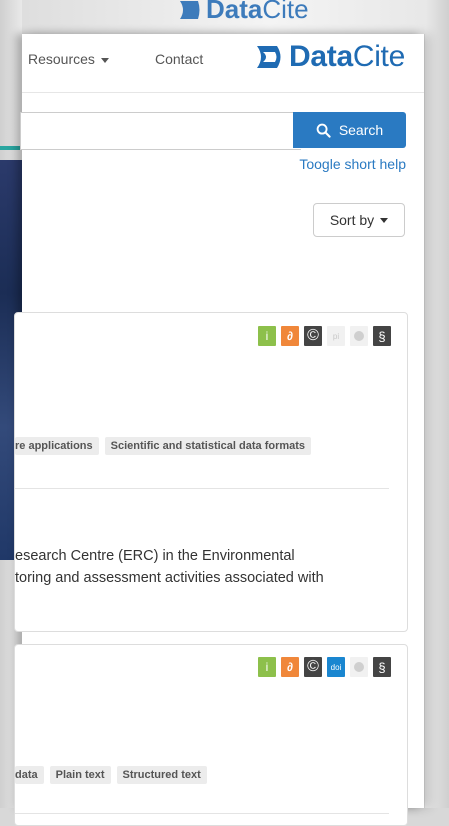 This screenshot has height=826, width=449. Describe the element at coordinates (330, 57) in the screenshot. I see `datacite-brand-logo: DataCite` at that location.